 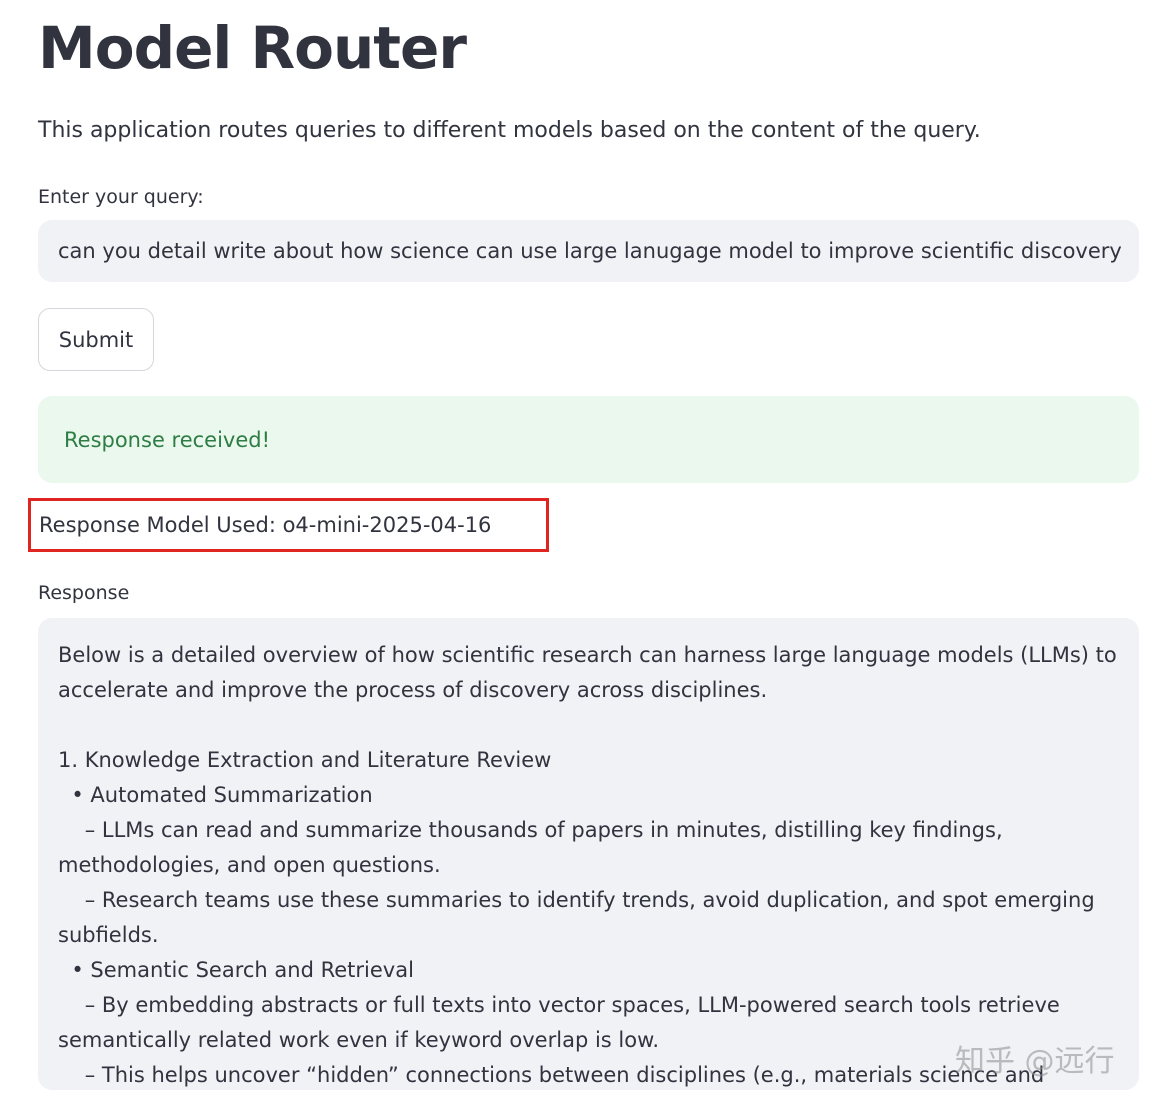 What do you see at coordinates (121, 197) in the screenshot?
I see `query-label: Enter your query:` at bounding box center [121, 197].